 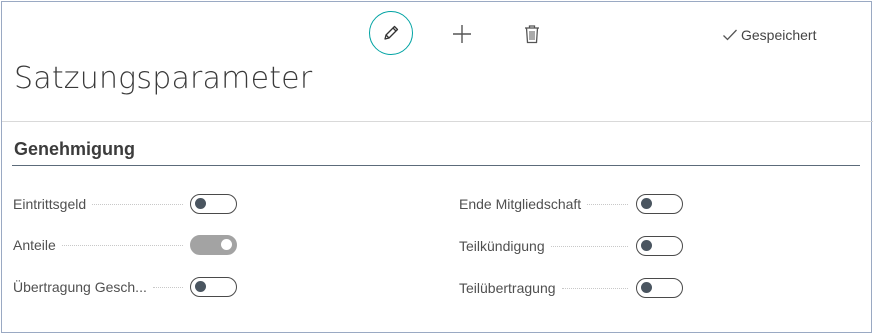 I want to click on field-ende-mitgliedschaft: Ende Mitgliedschaft, so click(x=547, y=204).